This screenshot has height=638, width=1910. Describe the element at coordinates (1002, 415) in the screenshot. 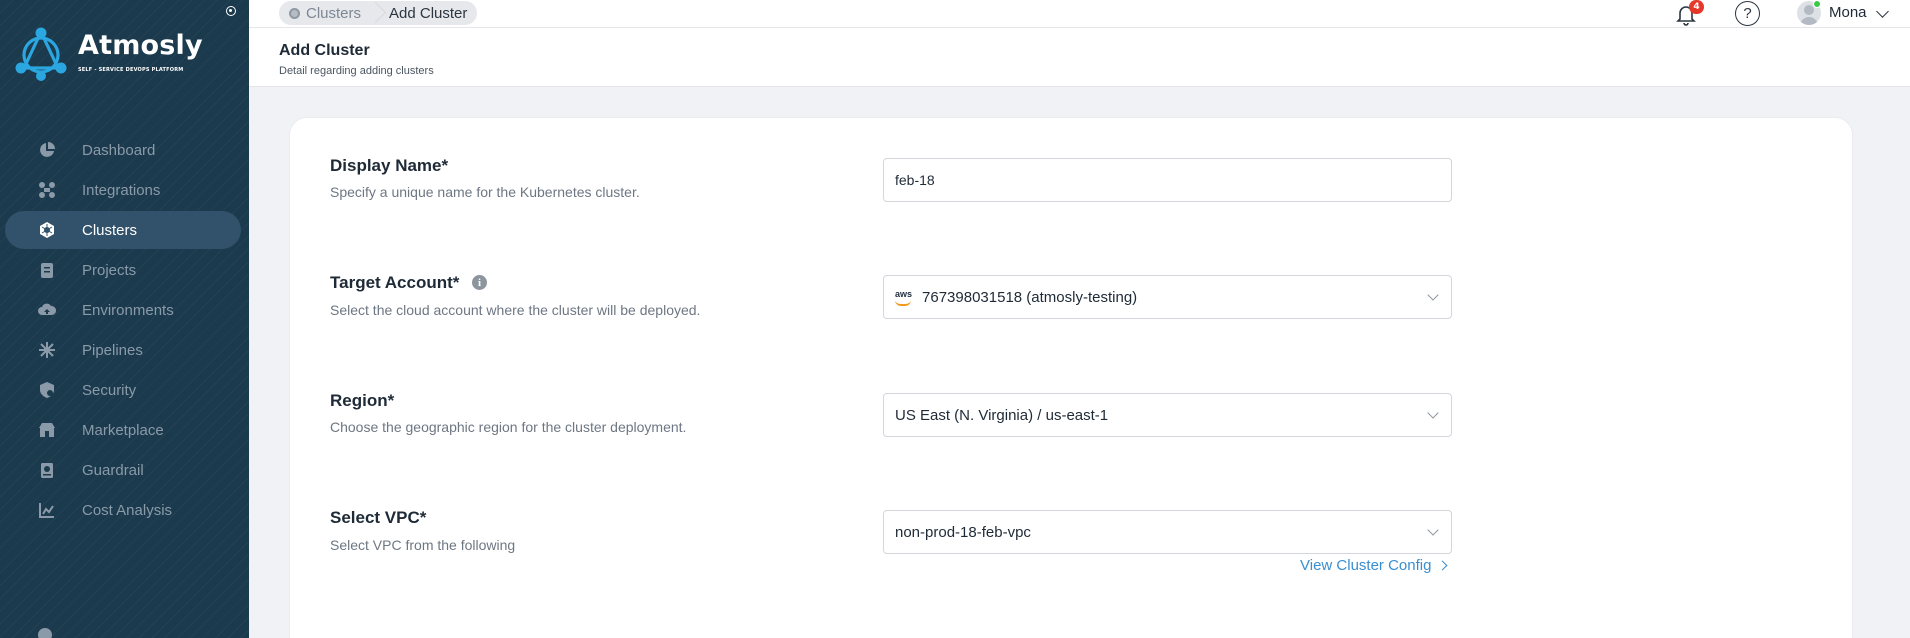

I see `region-value: US East (N. Virginia) / us-east-1` at that location.